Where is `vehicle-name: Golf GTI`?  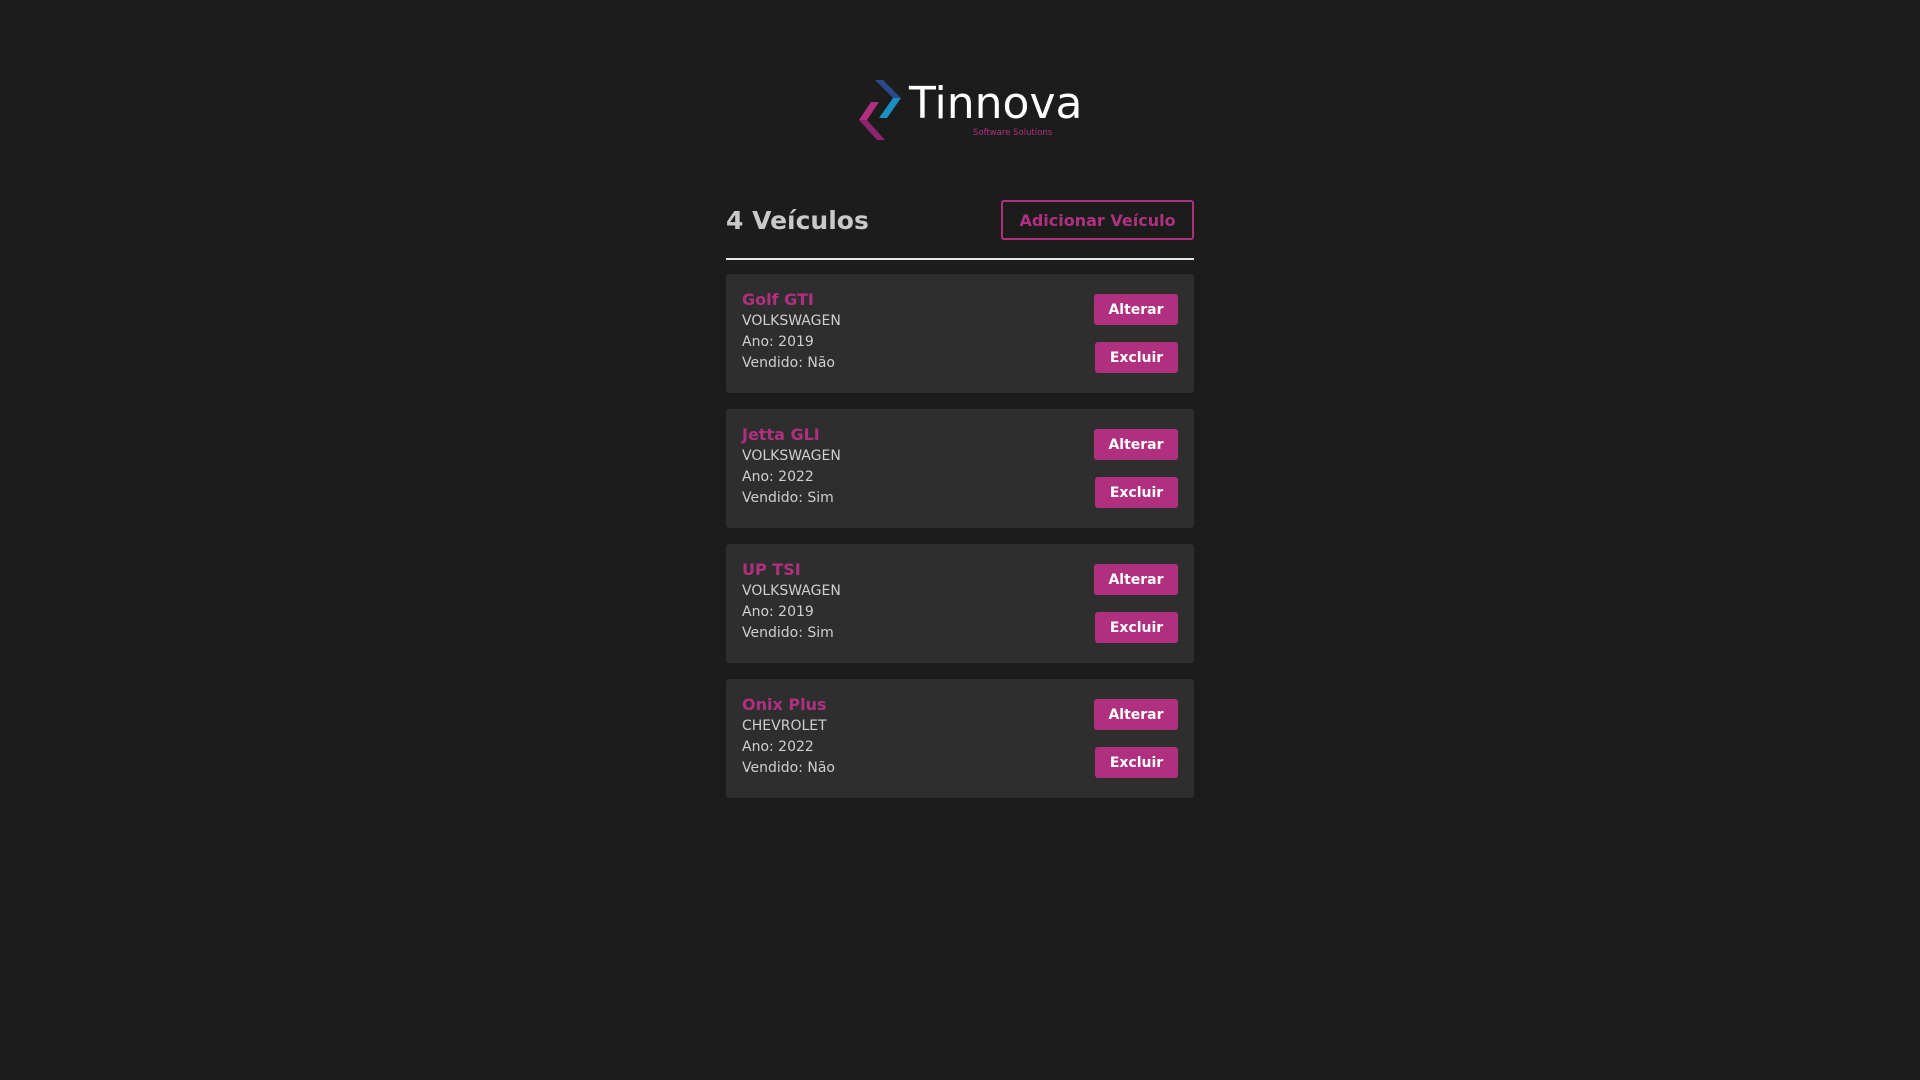 vehicle-name: Golf GTI is located at coordinates (778, 299).